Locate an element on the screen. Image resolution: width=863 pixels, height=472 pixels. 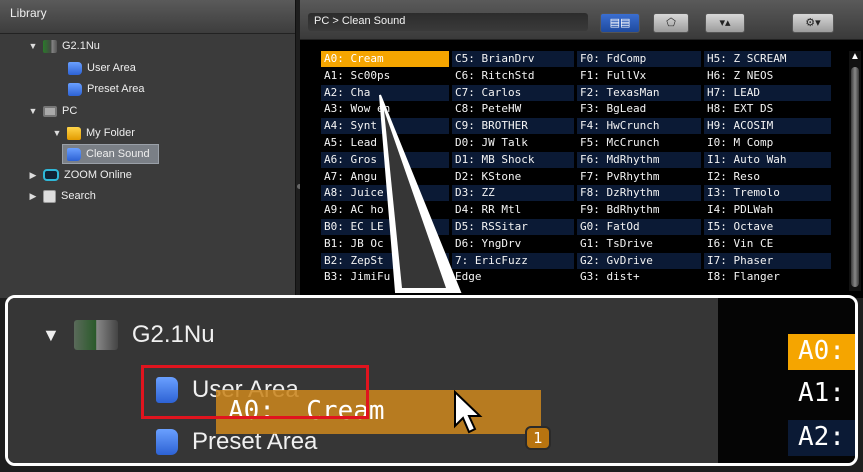
patch-cell: D2: KStone is located at coordinates (513, 177).